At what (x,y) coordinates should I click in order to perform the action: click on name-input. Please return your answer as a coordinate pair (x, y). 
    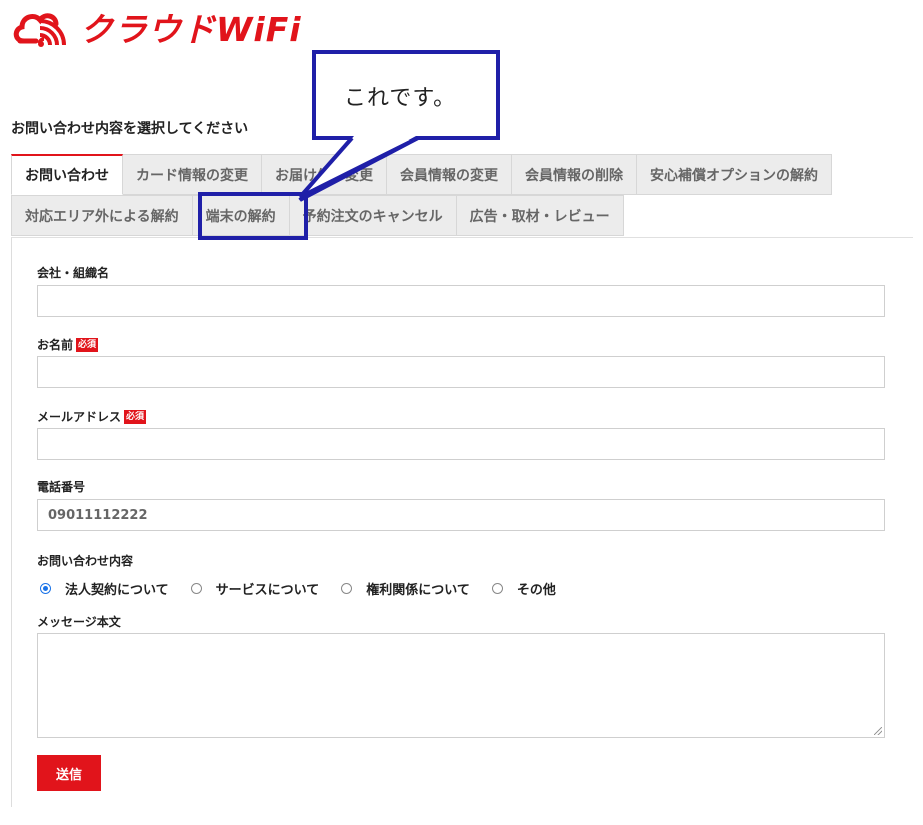
    Looking at the image, I should click on (461, 372).